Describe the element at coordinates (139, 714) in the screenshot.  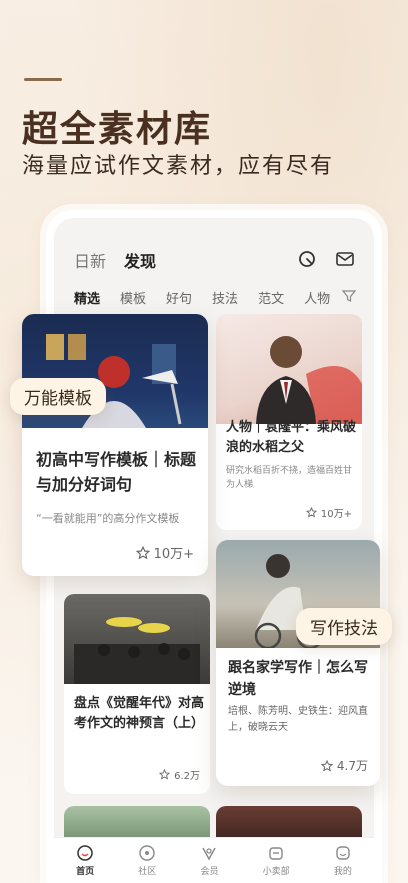
I see `card-awaken-title: 盘点《觉醒年代》对高考作文的神预言（上）` at that location.